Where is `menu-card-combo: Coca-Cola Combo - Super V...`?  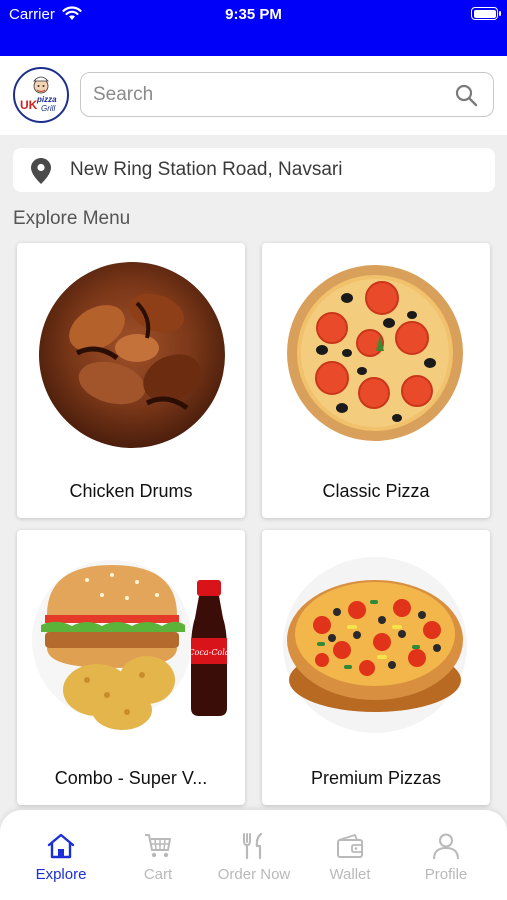 menu-card-combo: Coca-Cola Combo - Super V... is located at coordinates (131, 667).